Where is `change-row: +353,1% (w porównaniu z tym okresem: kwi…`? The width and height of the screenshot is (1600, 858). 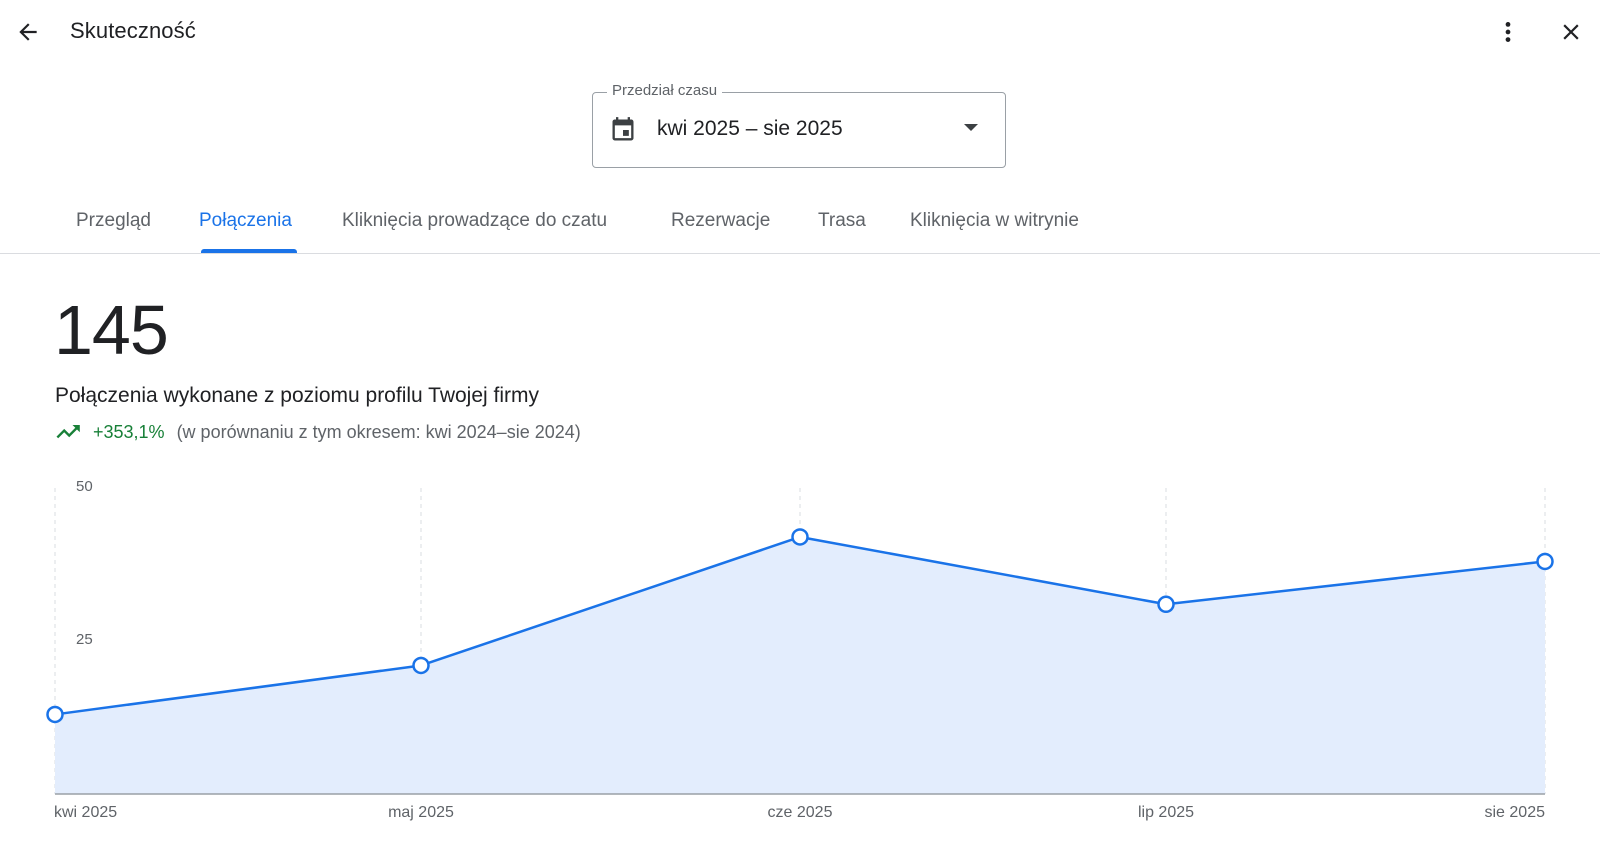 change-row: +353,1% (w porównaniu z tym okresem: kwi… is located at coordinates (318, 432).